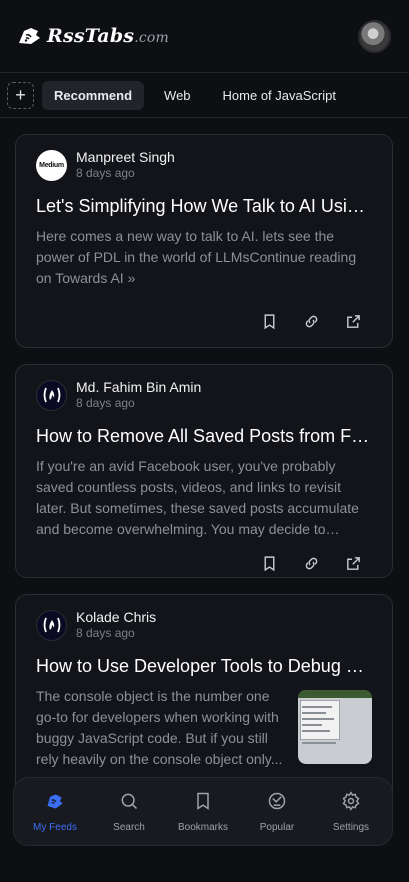  I want to click on author-name: Manpreet Singh, so click(125, 157).